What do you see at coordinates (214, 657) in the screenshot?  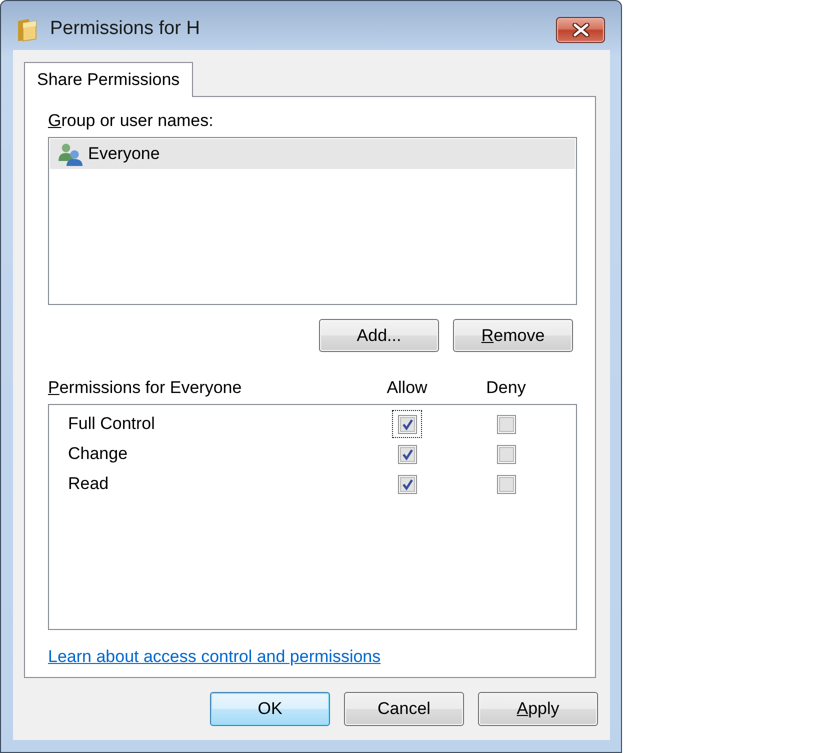 I see `help-link: Learn about access control and permissions` at bounding box center [214, 657].